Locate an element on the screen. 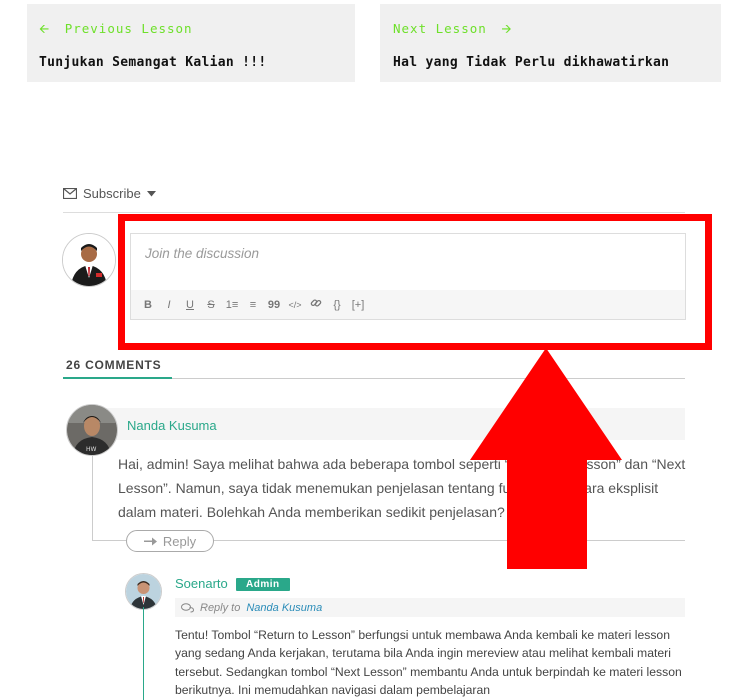 This screenshot has width=743, height=700. admin-badge: Admin is located at coordinates (263, 584).